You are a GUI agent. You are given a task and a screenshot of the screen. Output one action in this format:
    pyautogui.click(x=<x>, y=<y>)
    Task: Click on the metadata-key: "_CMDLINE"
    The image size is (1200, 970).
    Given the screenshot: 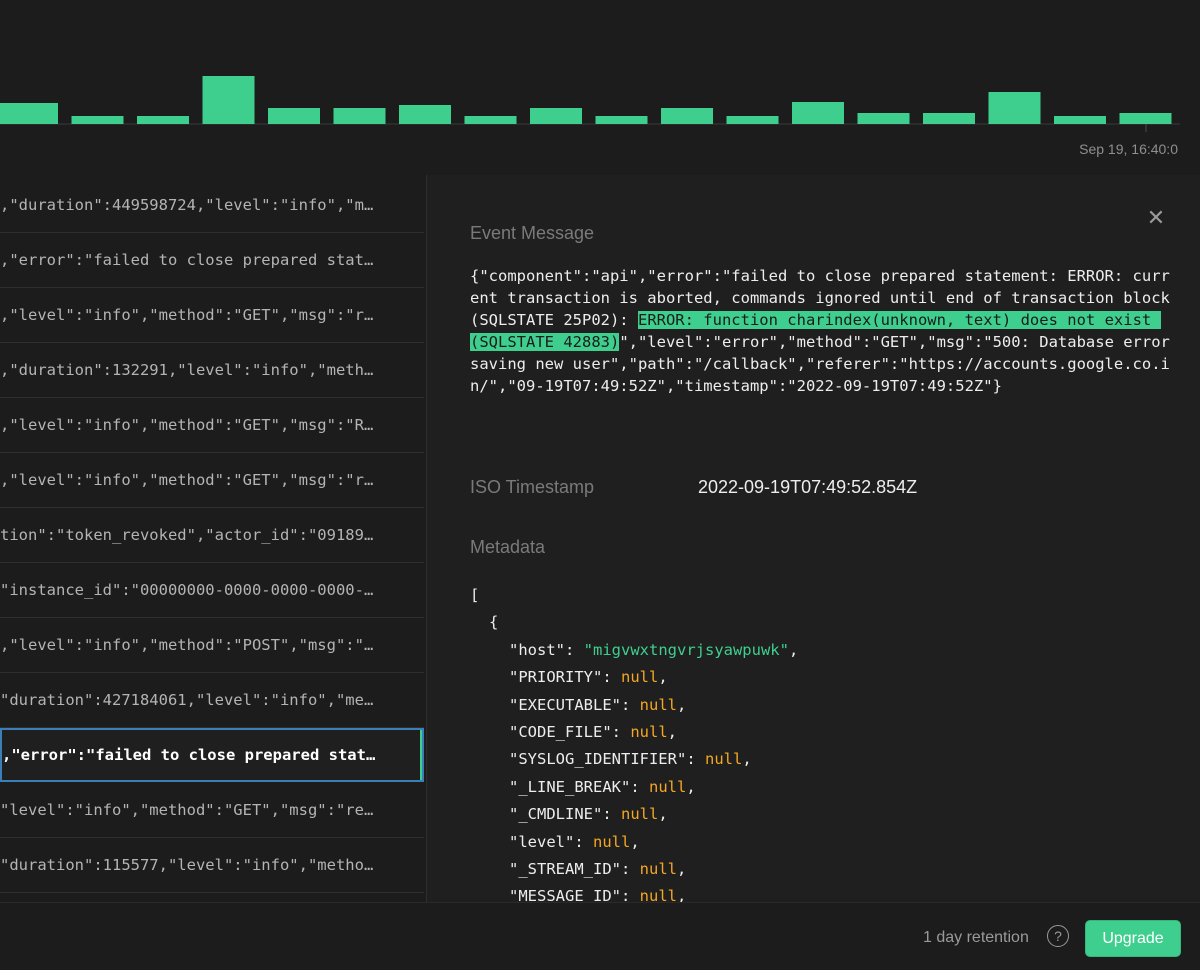 What is the action you would take?
    pyautogui.click(x=556, y=814)
    